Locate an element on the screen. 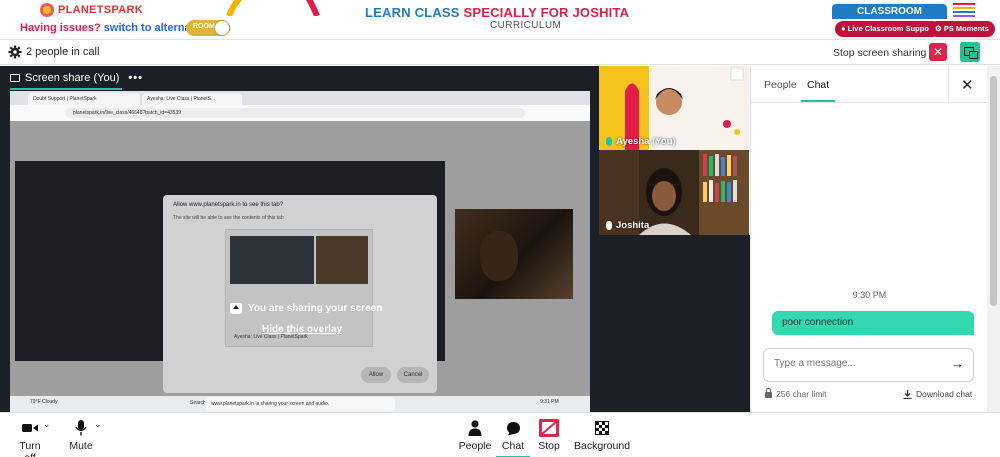  background-label: Background is located at coordinates (602, 446).